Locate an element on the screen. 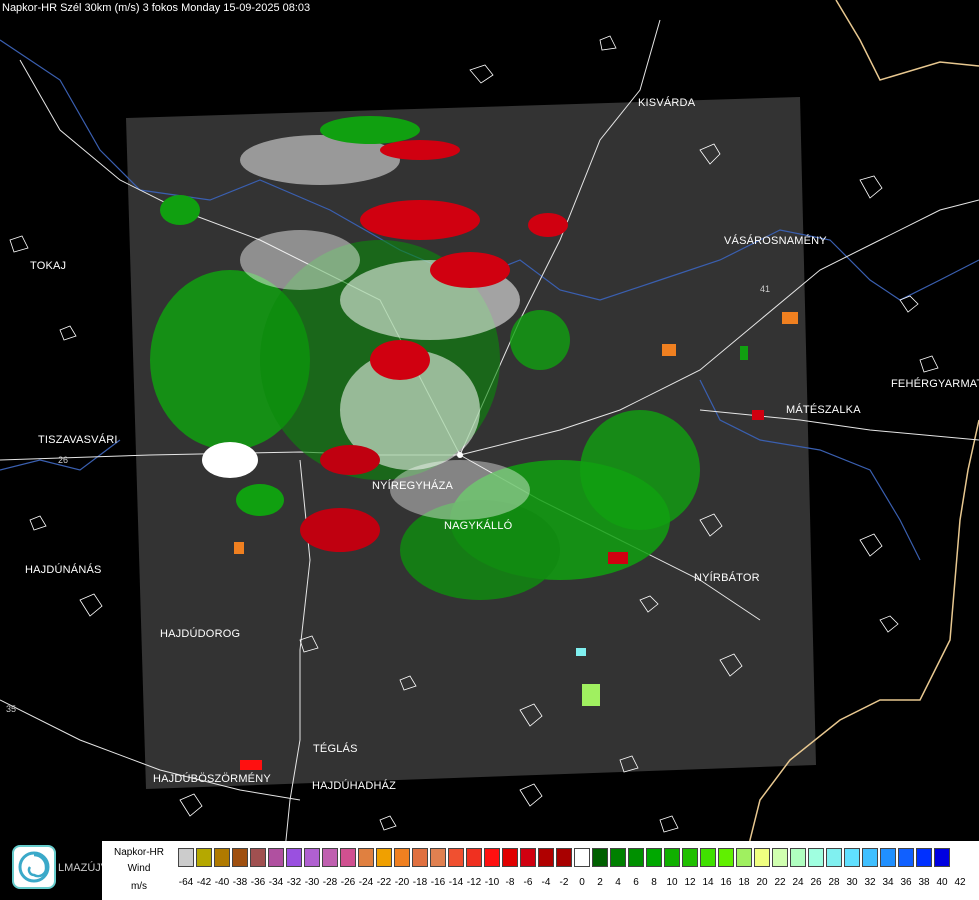  swirl-icon is located at coordinates (34, 867).